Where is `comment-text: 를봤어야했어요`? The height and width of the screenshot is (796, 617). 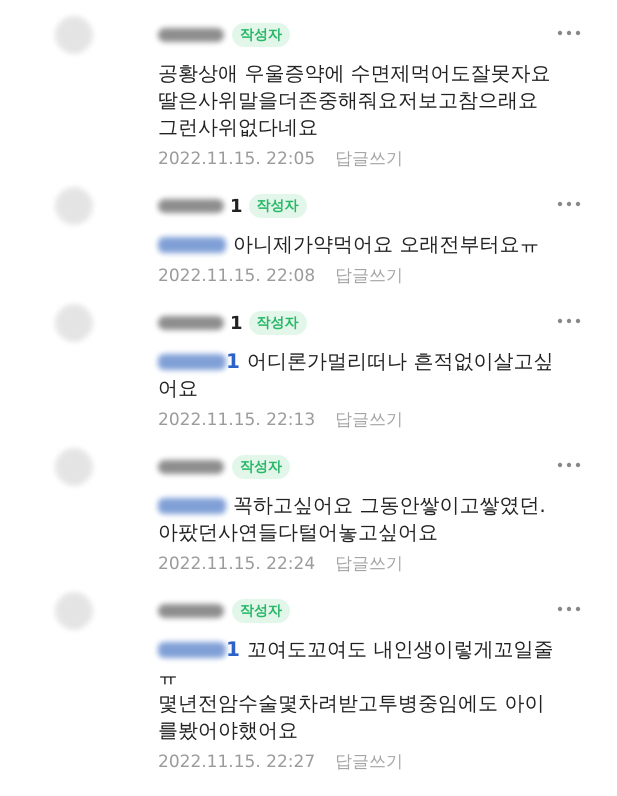
comment-text: 를봤어야했어요 is located at coordinates (228, 730).